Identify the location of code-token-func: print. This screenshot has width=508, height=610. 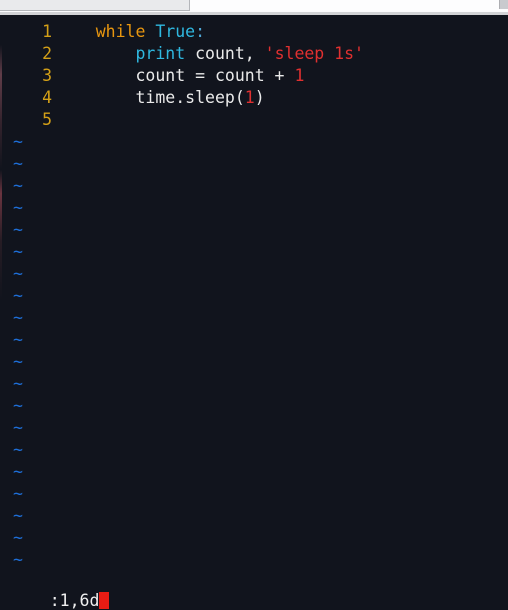
(160, 53).